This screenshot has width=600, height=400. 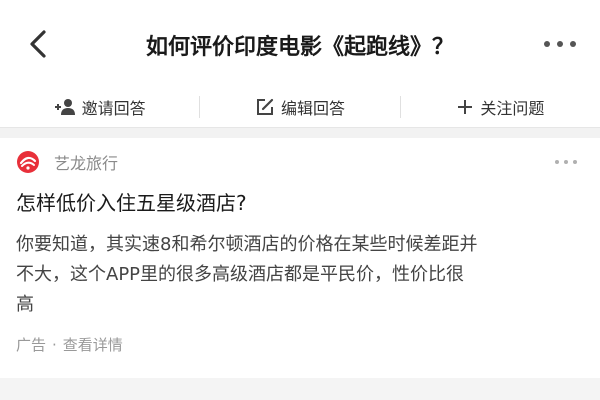 What do you see at coordinates (240, 274) in the screenshot?
I see `ad-description-line: 不大，这个APP里的很多高级酒店都是平民价，性价比很` at bounding box center [240, 274].